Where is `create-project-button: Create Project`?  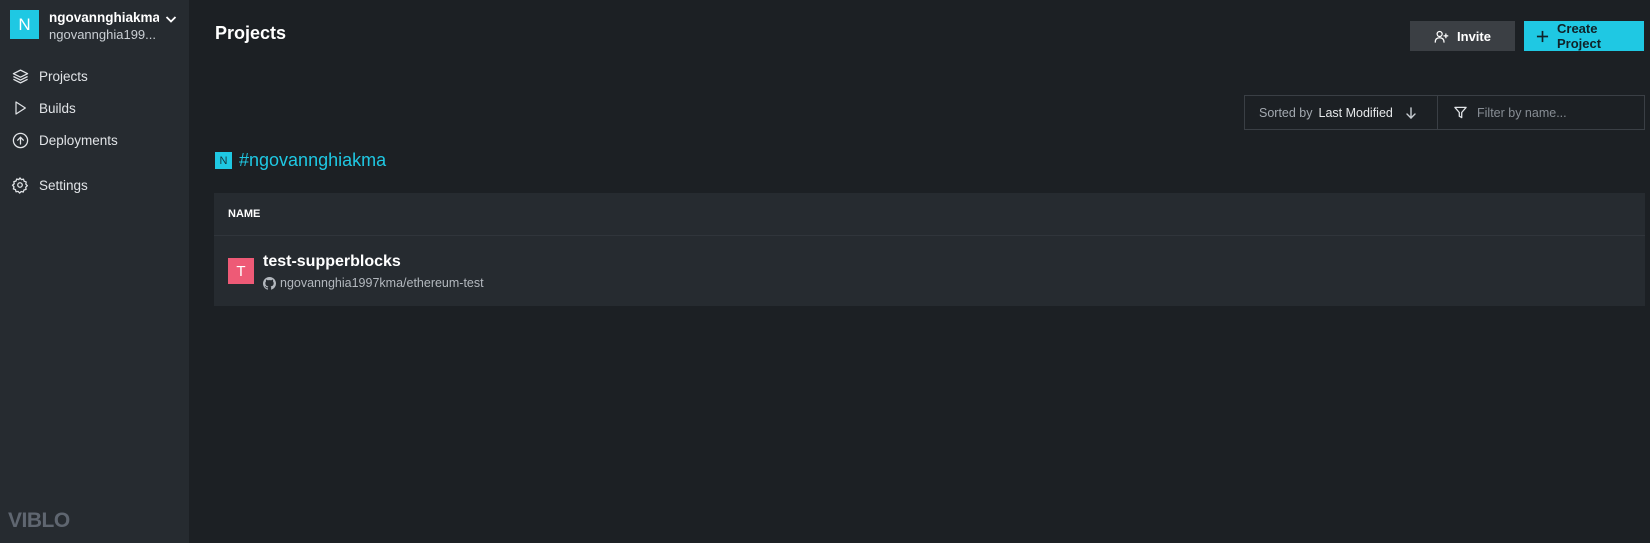
create-project-button: Create Project is located at coordinates (1584, 36).